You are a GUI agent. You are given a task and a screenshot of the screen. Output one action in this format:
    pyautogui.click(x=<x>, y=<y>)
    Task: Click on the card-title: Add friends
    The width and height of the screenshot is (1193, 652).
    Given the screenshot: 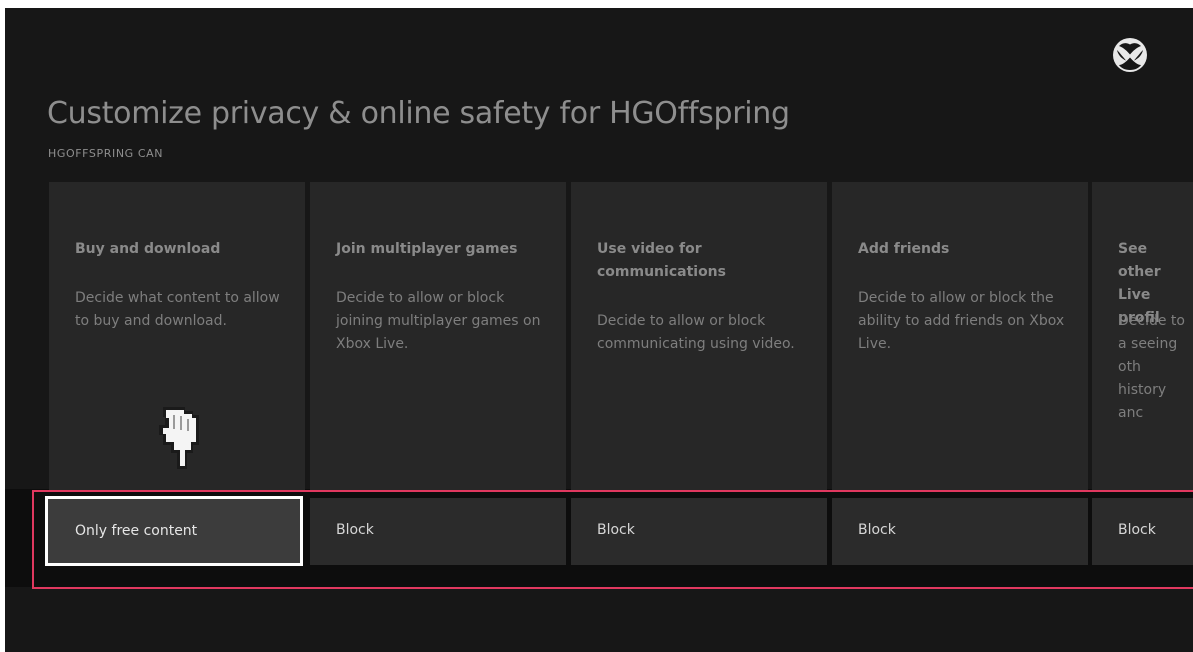 What is the action you would take?
    pyautogui.click(x=904, y=249)
    